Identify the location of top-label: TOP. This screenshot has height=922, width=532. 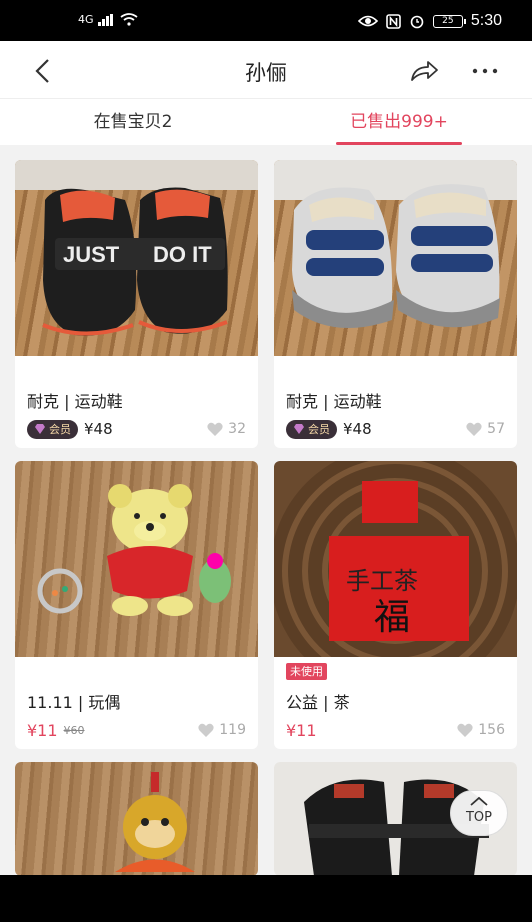
(478, 817).